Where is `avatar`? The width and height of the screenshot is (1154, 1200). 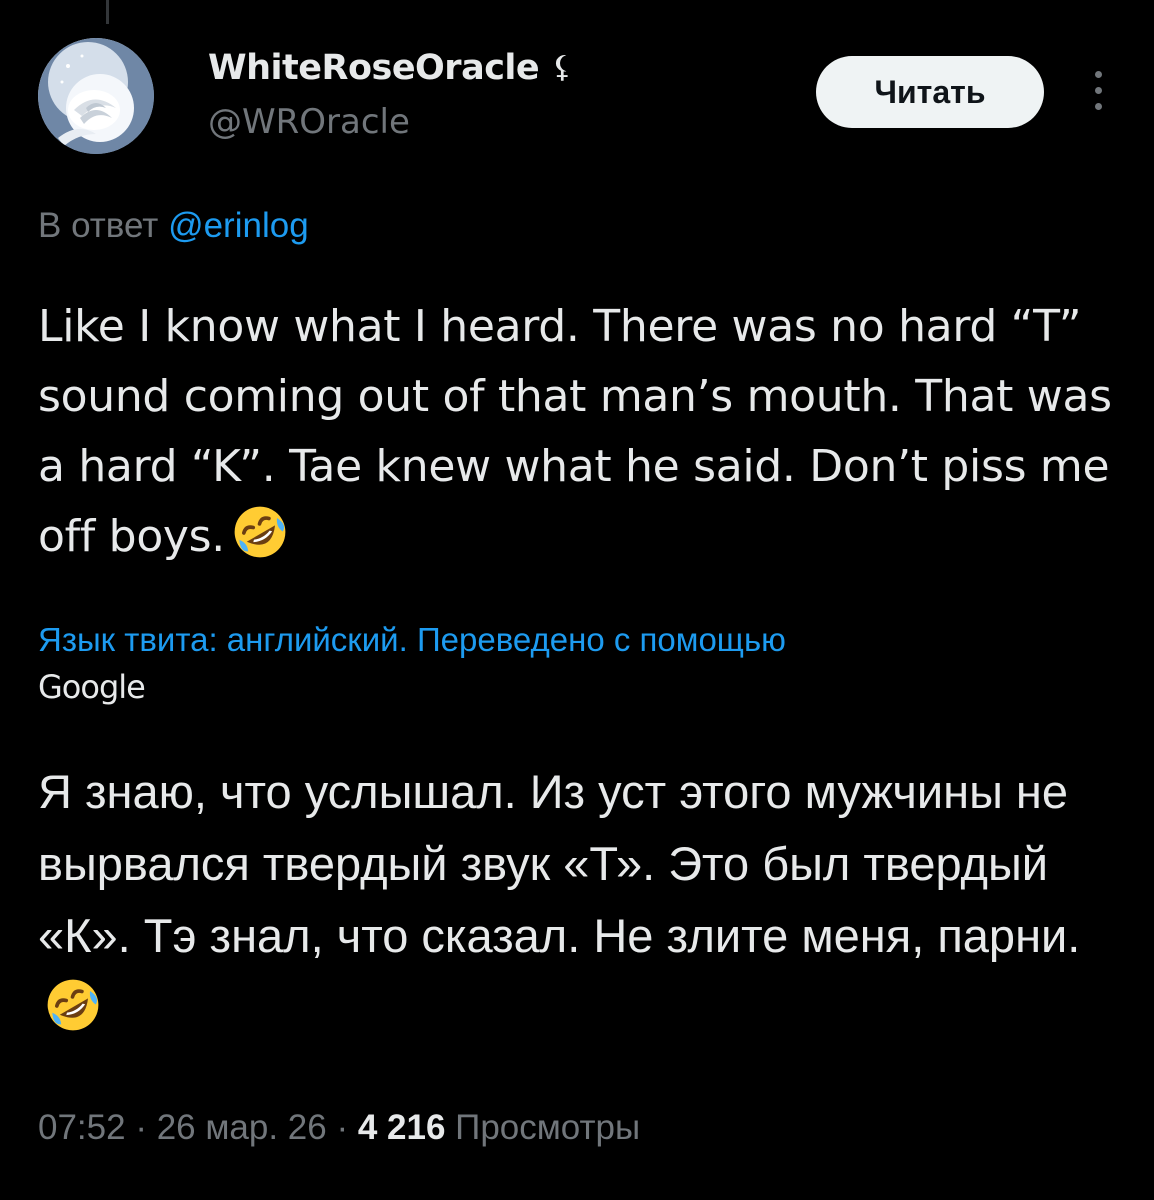 avatar is located at coordinates (96, 96).